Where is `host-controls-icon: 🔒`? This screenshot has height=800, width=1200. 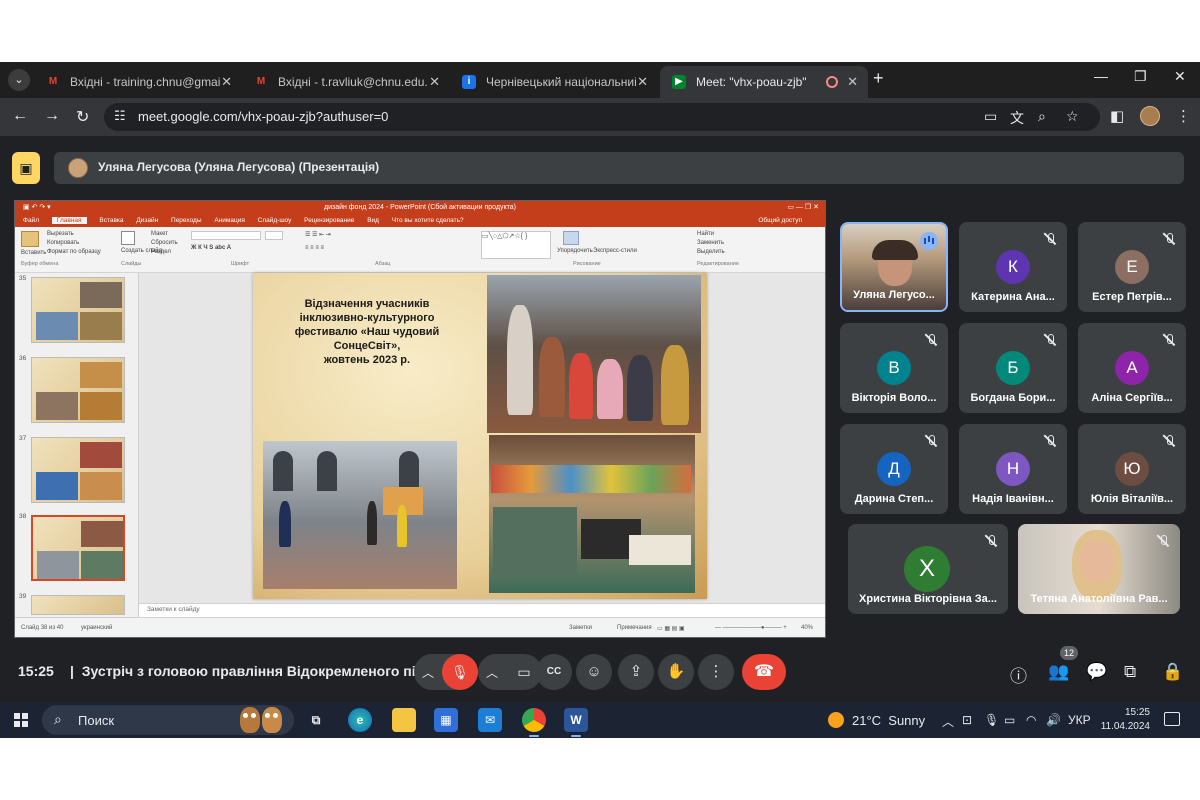
host-controls-icon: 🔒 is located at coordinates (1172, 672).